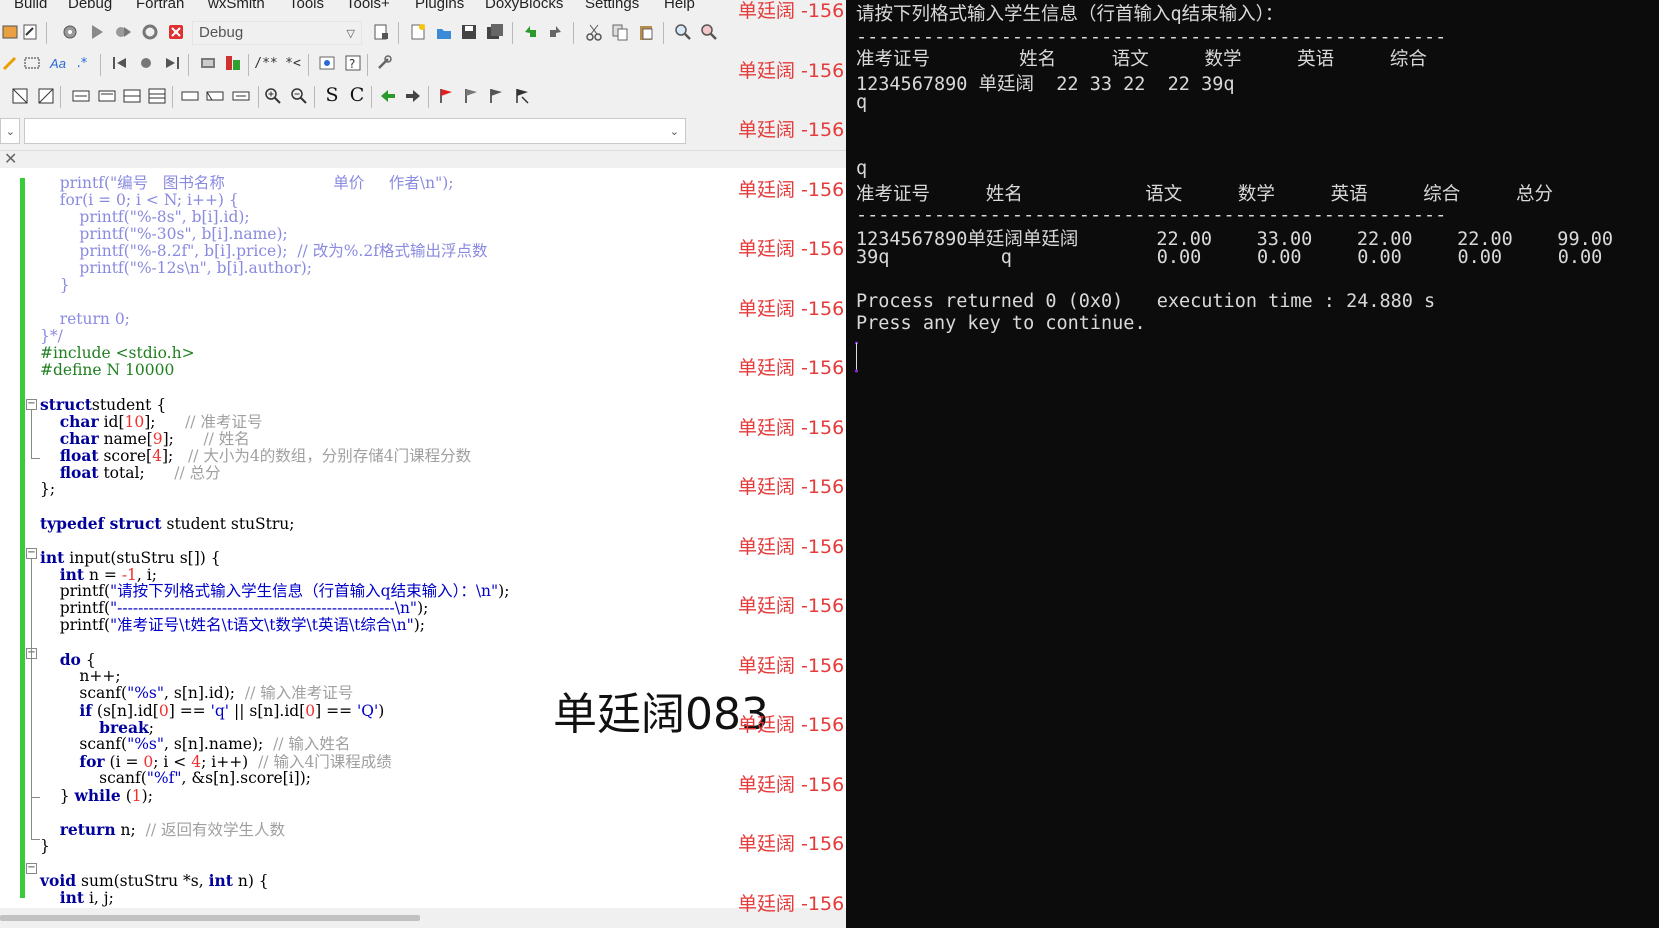 The image size is (1659, 928). Describe the element at coordinates (97, 32) in the screenshot. I see `run-icon` at that location.